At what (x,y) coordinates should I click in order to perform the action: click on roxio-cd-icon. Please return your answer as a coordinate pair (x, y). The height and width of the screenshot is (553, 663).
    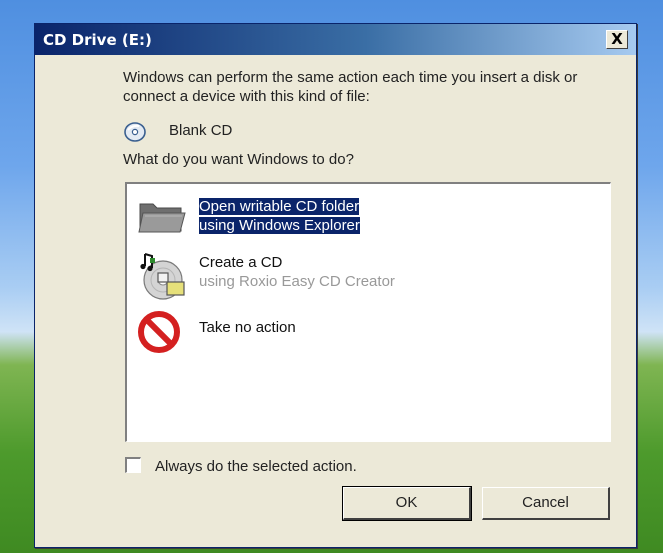
    Looking at the image, I should click on (162, 276).